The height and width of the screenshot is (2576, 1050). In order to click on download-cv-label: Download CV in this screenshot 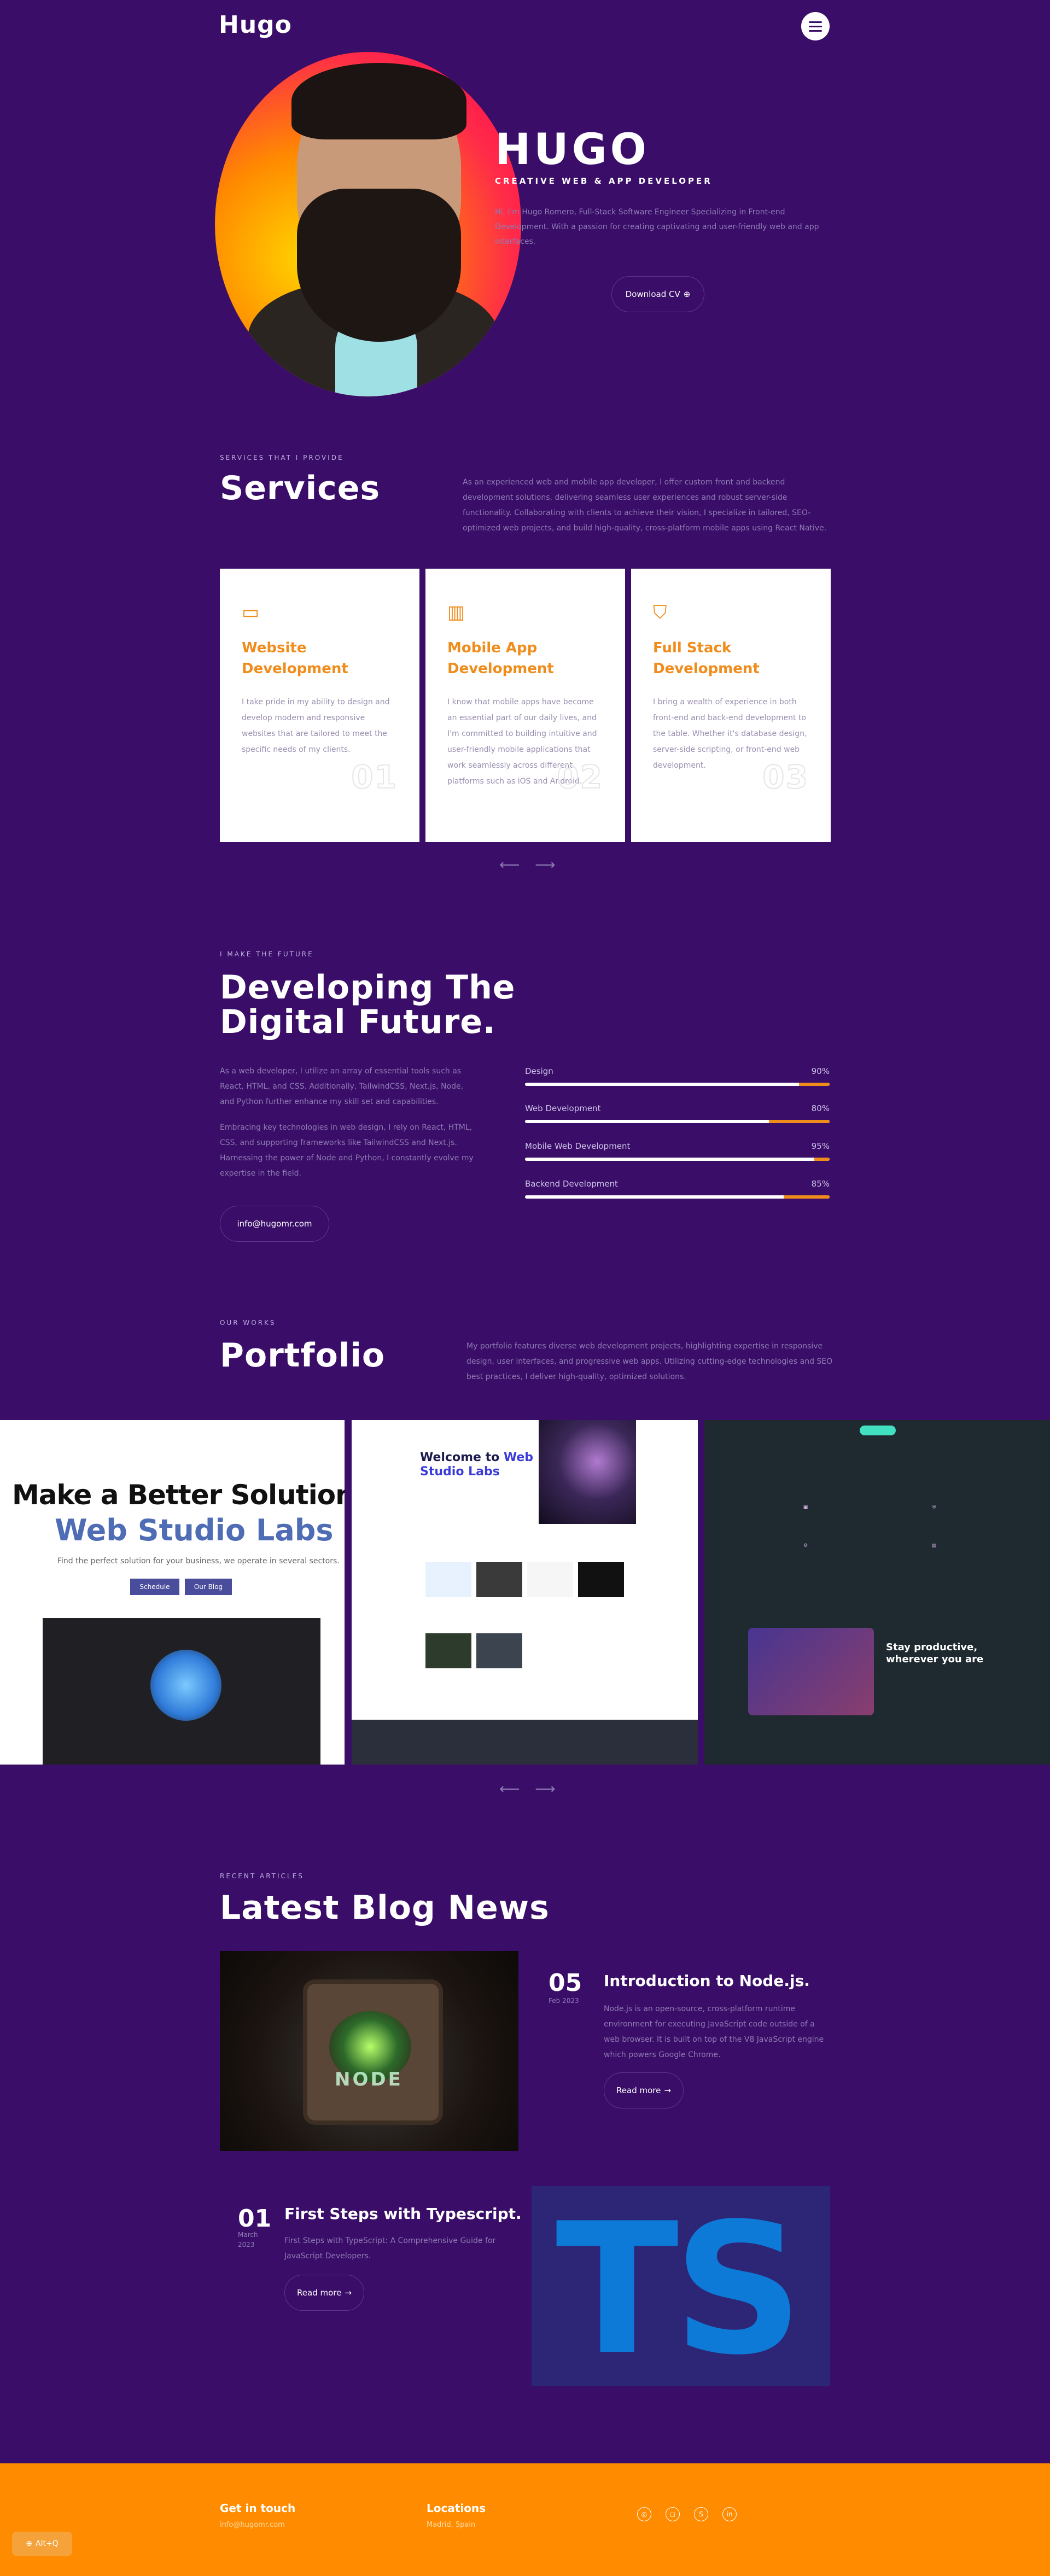, I will do `click(652, 294)`.